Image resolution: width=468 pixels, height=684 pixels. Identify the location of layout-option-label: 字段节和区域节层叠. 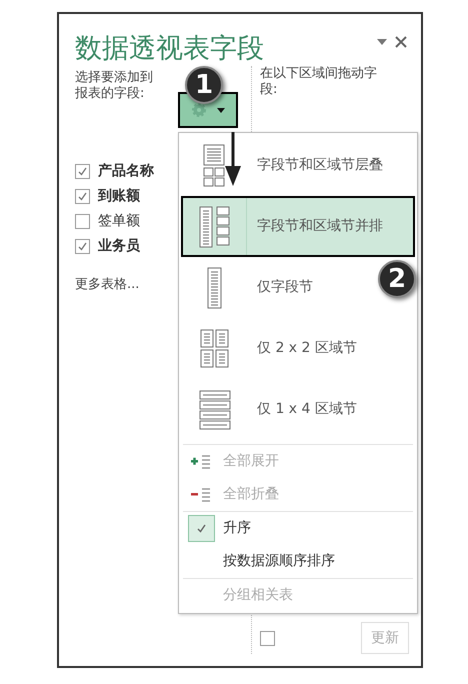
(320, 165).